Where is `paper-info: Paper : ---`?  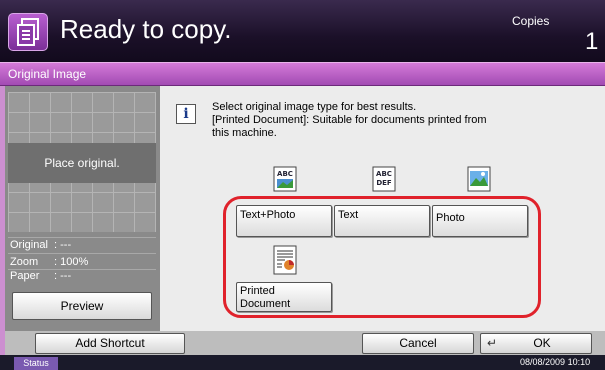 paper-info: Paper : --- is located at coordinates (40, 276).